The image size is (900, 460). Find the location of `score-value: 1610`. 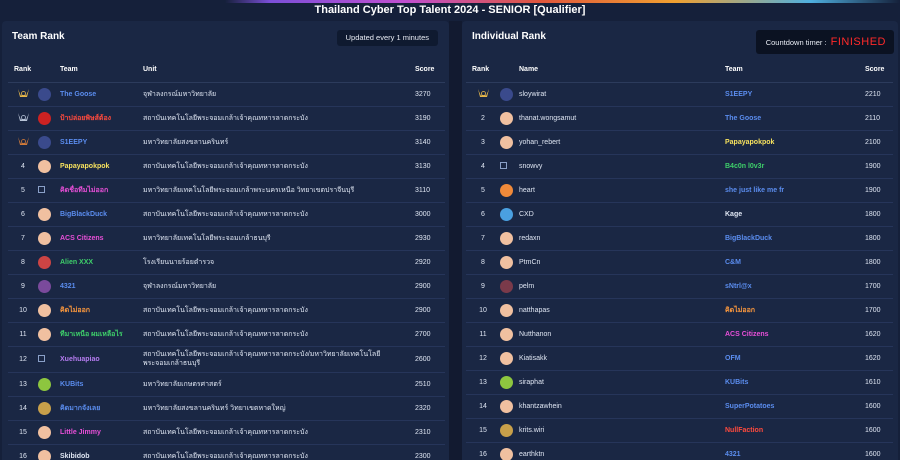

score-value: 1610 is located at coordinates (879, 382).